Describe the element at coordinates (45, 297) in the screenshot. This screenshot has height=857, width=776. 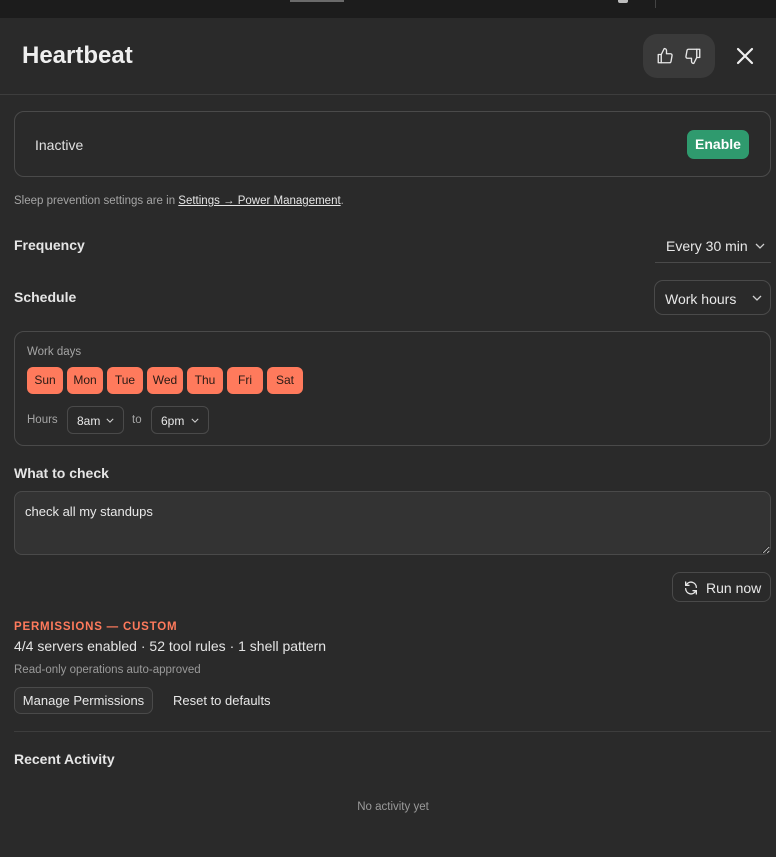
I see `schedule-label: Schedule` at that location.